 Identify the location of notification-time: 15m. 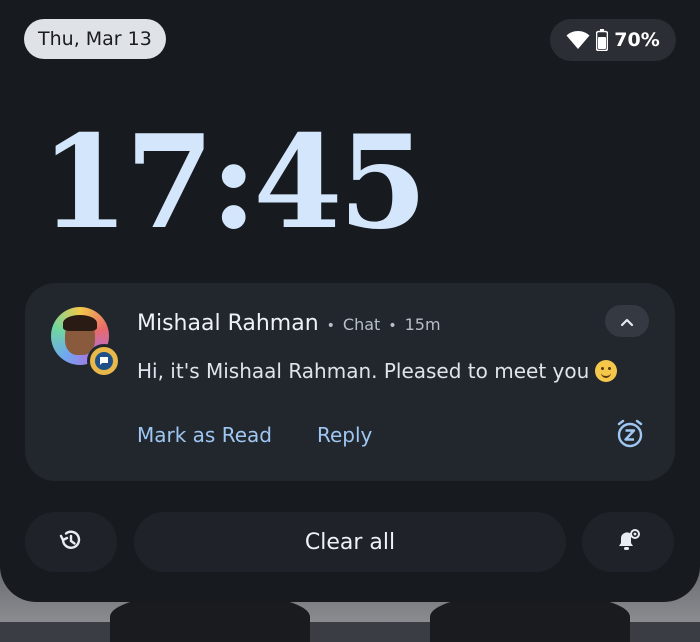
(422, 324).